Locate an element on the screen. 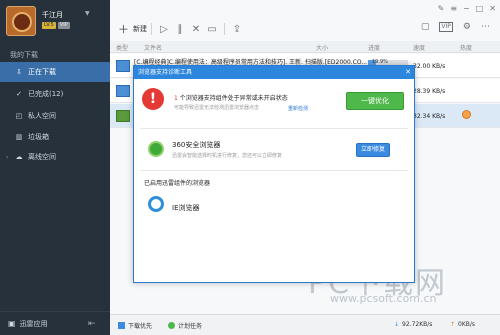  dialog-title: 浏览器支持诊断工具 is located at coordinates (165, 72).